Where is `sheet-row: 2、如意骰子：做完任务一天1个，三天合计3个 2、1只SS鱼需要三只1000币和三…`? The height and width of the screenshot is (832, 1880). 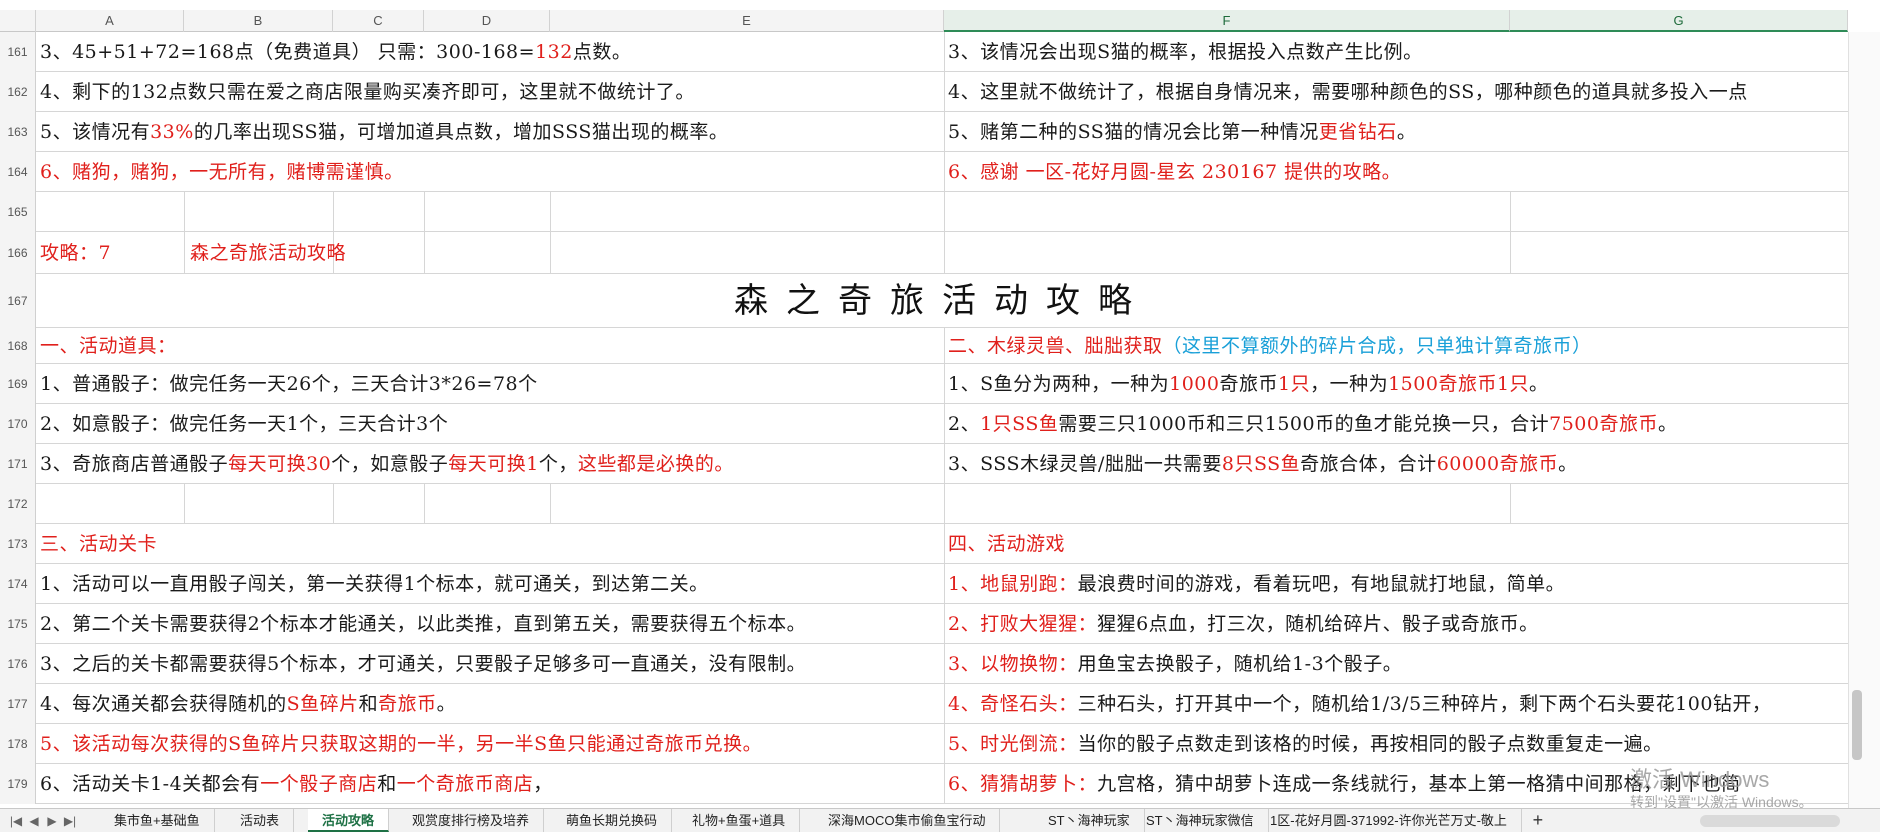 sheet-row: 2、如意骰子：做完任务一天1个，三天合计3个 2、1只SS鱼需要三只1000币和三… is located at coordinates (942, 424).